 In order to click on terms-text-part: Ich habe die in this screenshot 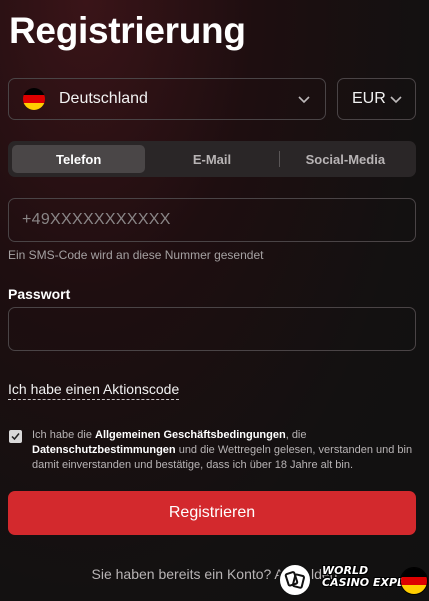, I will do `click(63, 435)`.